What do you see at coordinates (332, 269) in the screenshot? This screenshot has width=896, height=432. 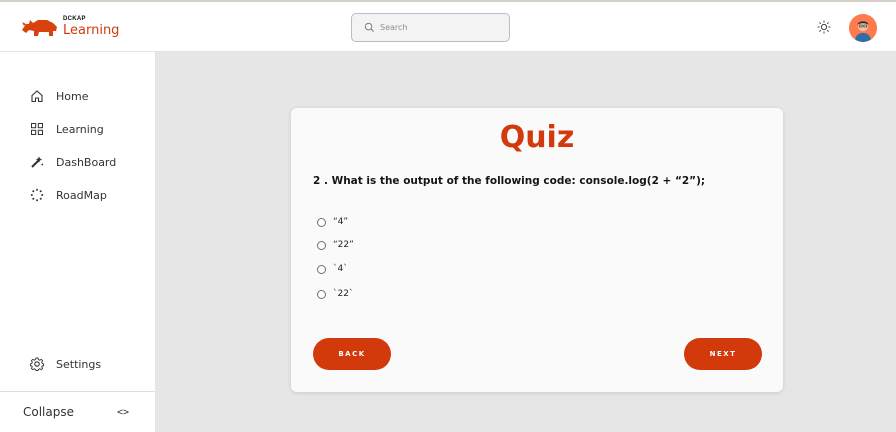 I see `answer-option: `4`` at bounding box center [332, 269].